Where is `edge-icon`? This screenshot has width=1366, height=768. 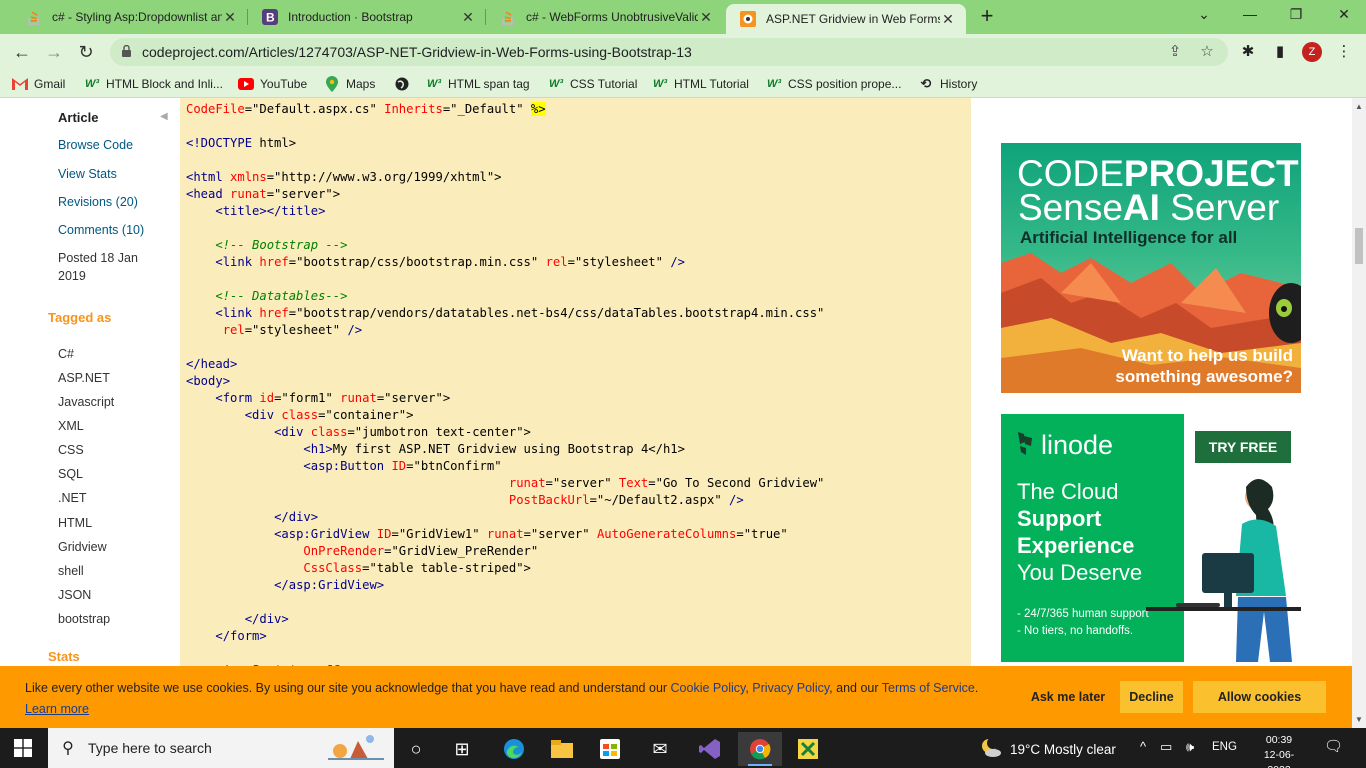 edge-icon is located at coordinates (514, 749).